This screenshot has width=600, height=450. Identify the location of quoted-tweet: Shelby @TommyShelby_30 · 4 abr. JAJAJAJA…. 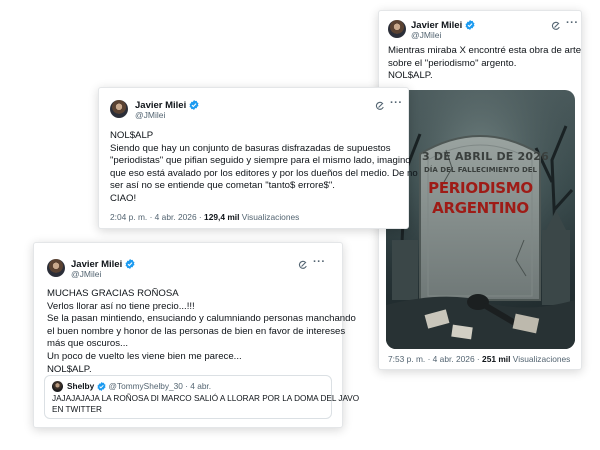
(201, 397).